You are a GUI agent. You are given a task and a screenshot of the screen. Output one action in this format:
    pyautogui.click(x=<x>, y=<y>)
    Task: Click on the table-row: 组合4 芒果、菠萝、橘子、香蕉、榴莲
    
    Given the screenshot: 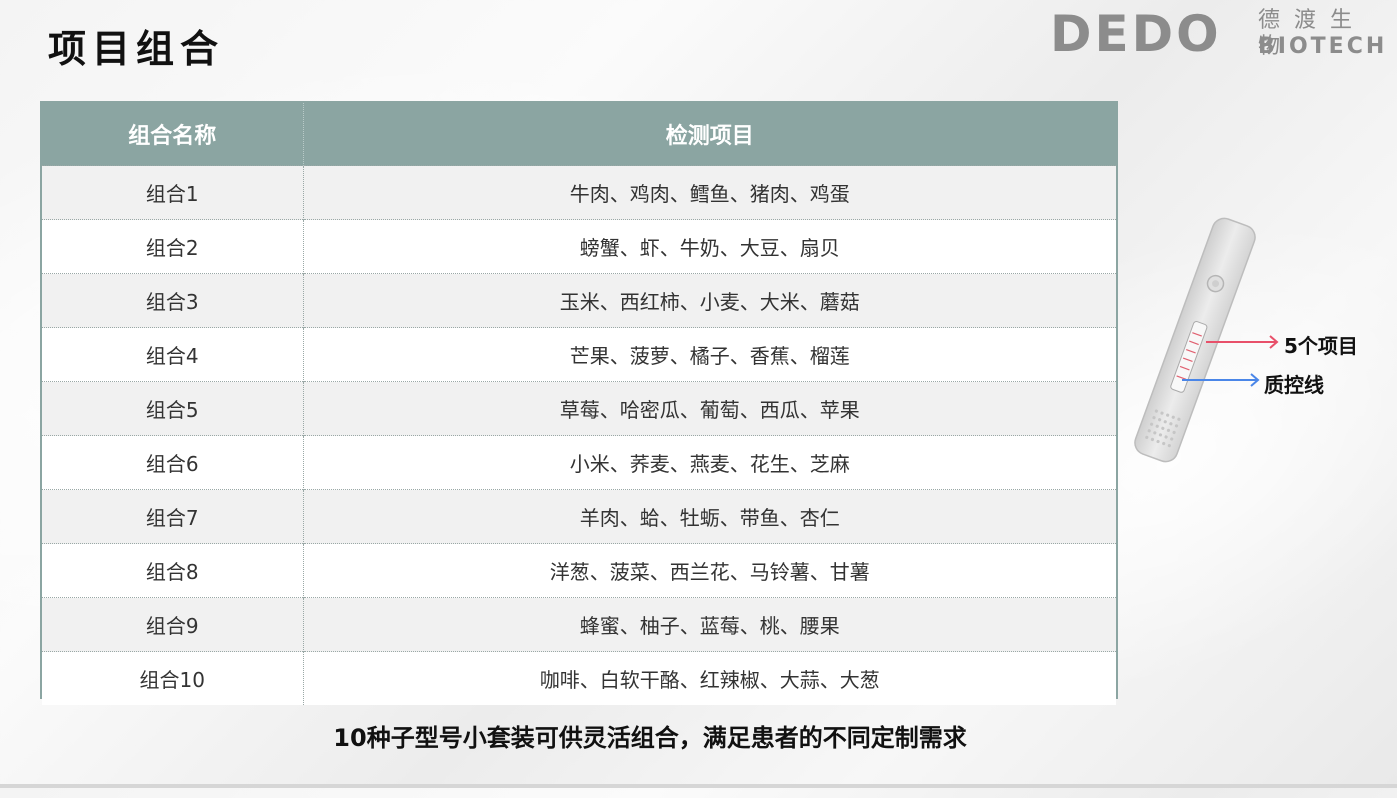 What is the action you would take?
    pyautogui.click(x=579, y=354)
    